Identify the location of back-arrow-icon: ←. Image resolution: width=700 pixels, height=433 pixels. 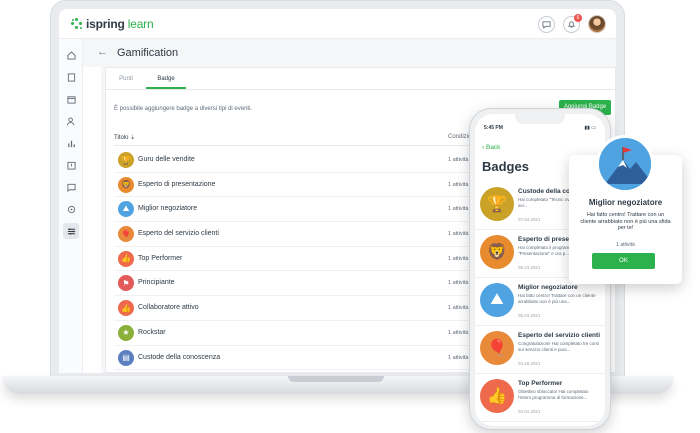
(102, 52).